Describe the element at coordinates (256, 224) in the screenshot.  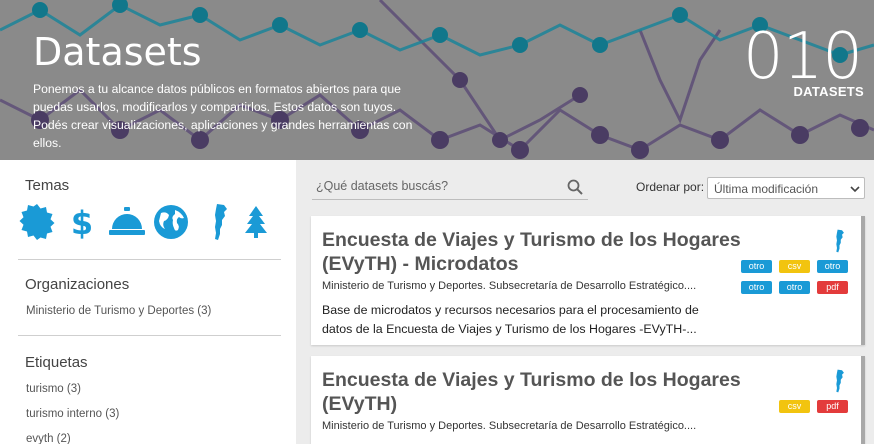
I see `tree-icon` at that location.